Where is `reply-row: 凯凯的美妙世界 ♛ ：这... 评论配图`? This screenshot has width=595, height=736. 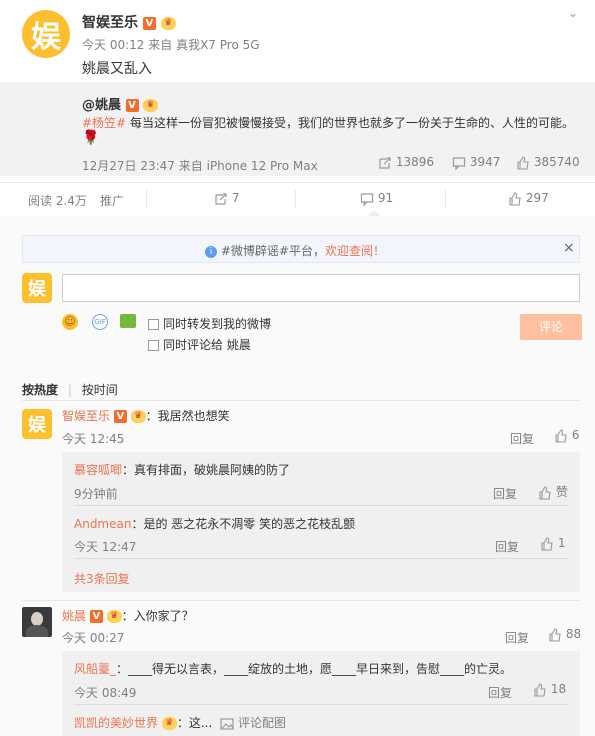
reply-row: 凯凯的美妙世界 ♛ ：这... 评论配图 is located at coordinates (180, 722).